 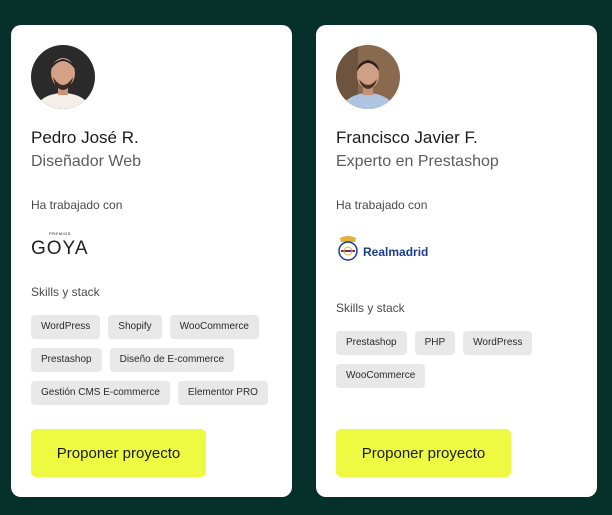 What do you see at coordinates (100, 393) in the screenshot?
I see `skill-chip: Gestión CMS E-commerce` at bounding box center [100, 393].